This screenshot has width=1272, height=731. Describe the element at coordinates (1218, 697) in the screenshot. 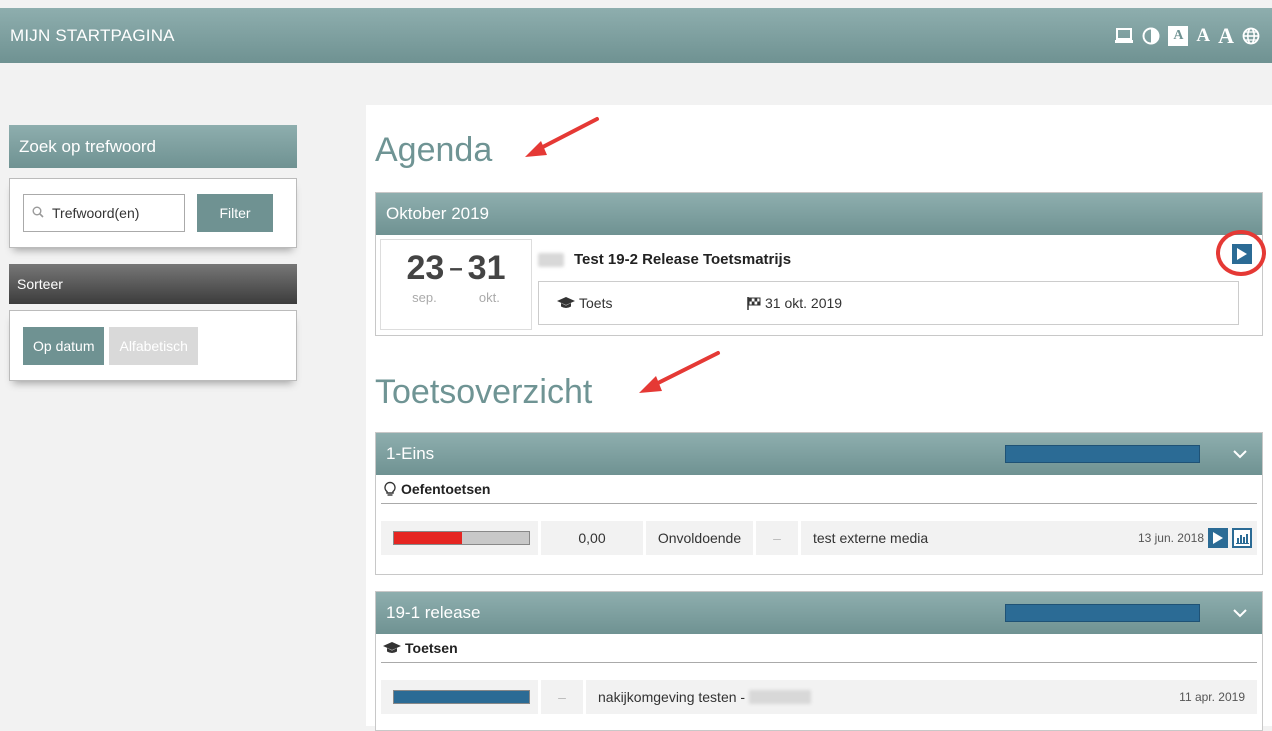

I see `test-date: 11 apr. 2019` at that location.